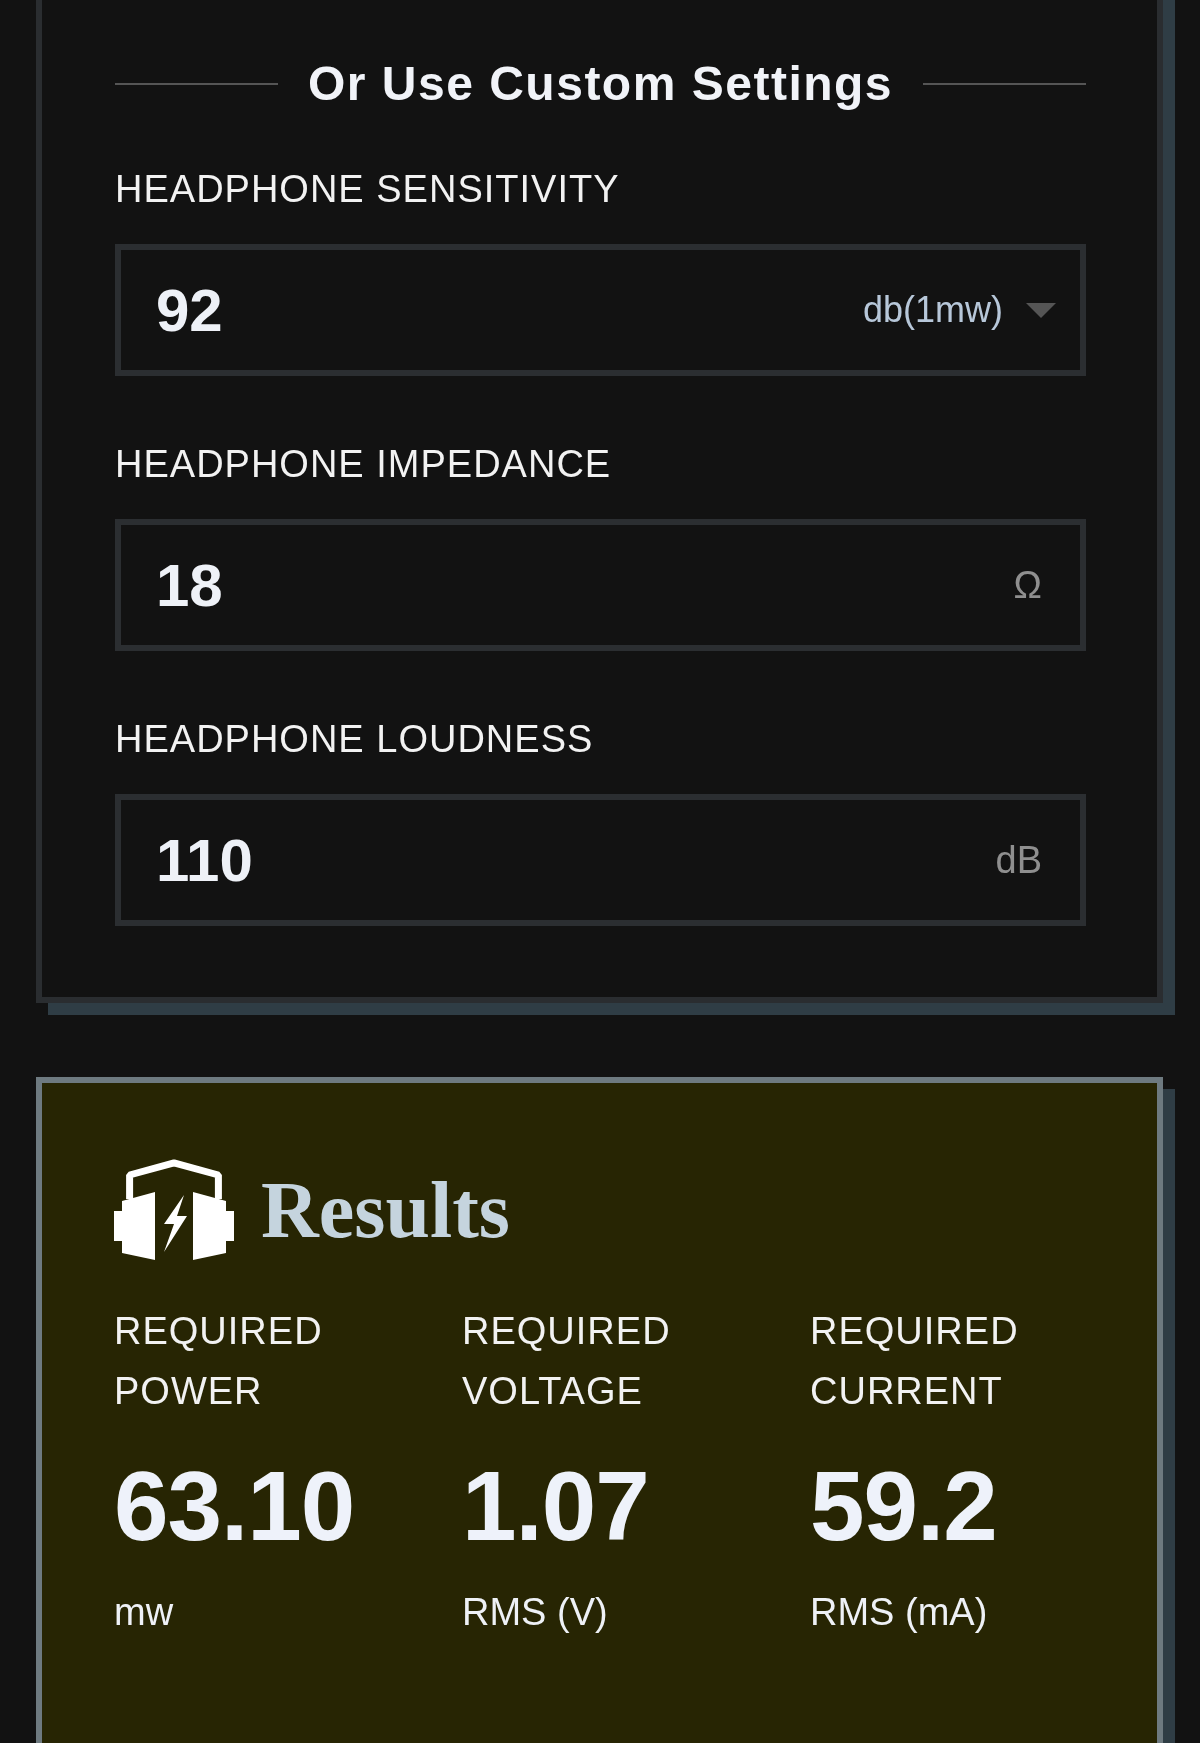  I want to click on number-field: 18 Ω, so click(600, 585).